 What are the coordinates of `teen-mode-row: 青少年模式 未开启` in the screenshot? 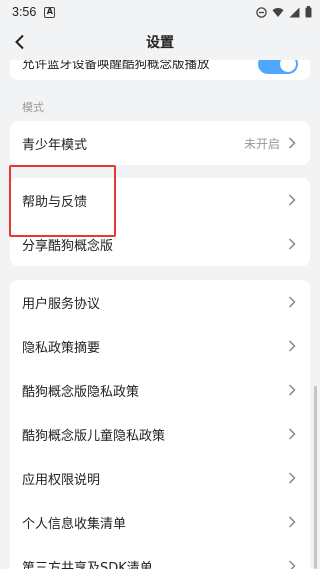 It's located at (160, 143).